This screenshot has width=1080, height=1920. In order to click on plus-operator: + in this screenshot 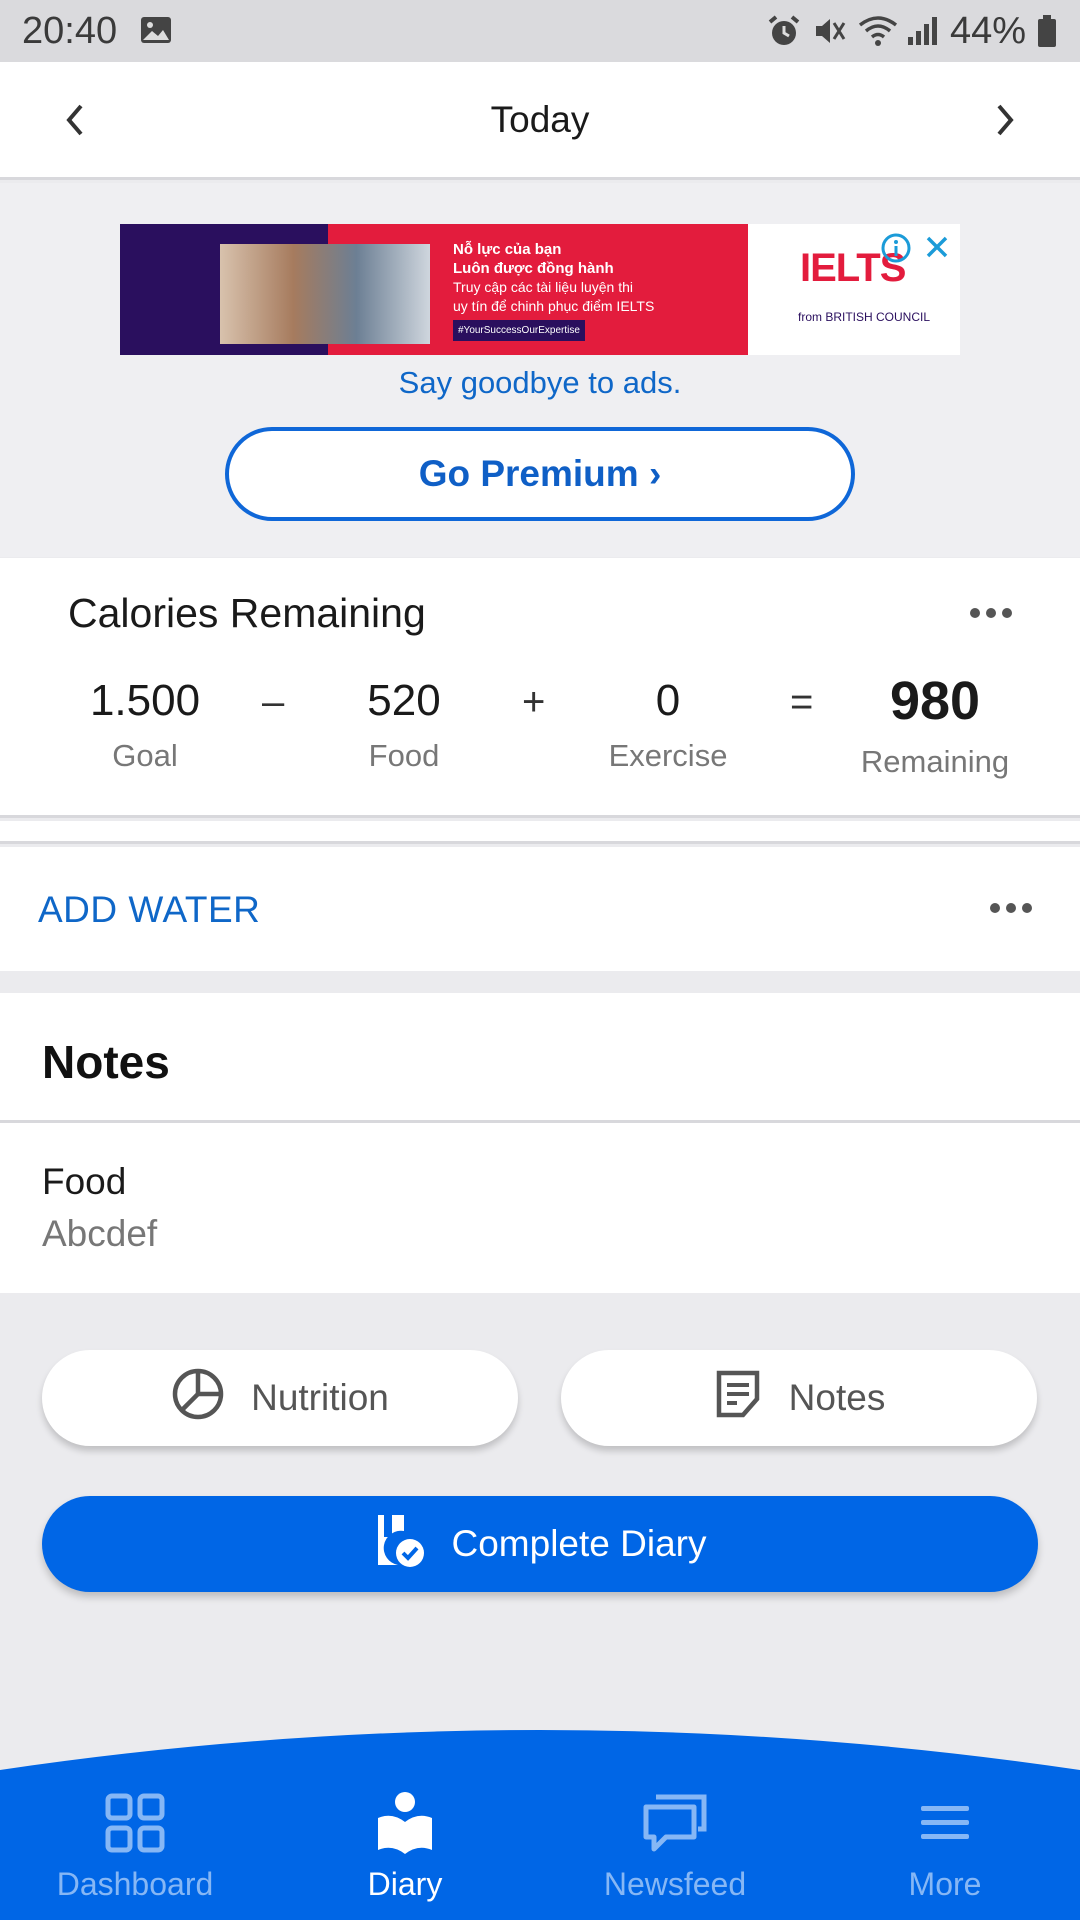, I will do `click(534, 702)`.